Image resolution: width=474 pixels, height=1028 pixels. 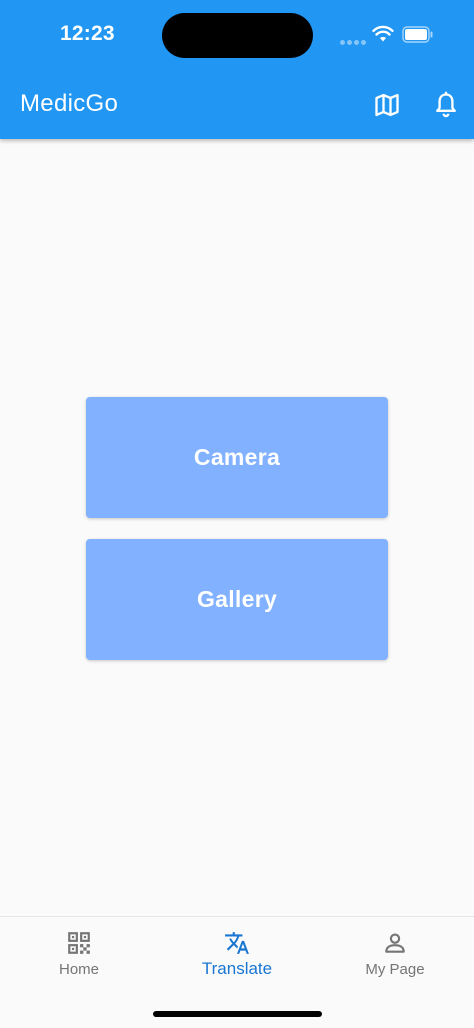 I want to click on nav-item-my-page: My Page, so click(x=395, y=957).